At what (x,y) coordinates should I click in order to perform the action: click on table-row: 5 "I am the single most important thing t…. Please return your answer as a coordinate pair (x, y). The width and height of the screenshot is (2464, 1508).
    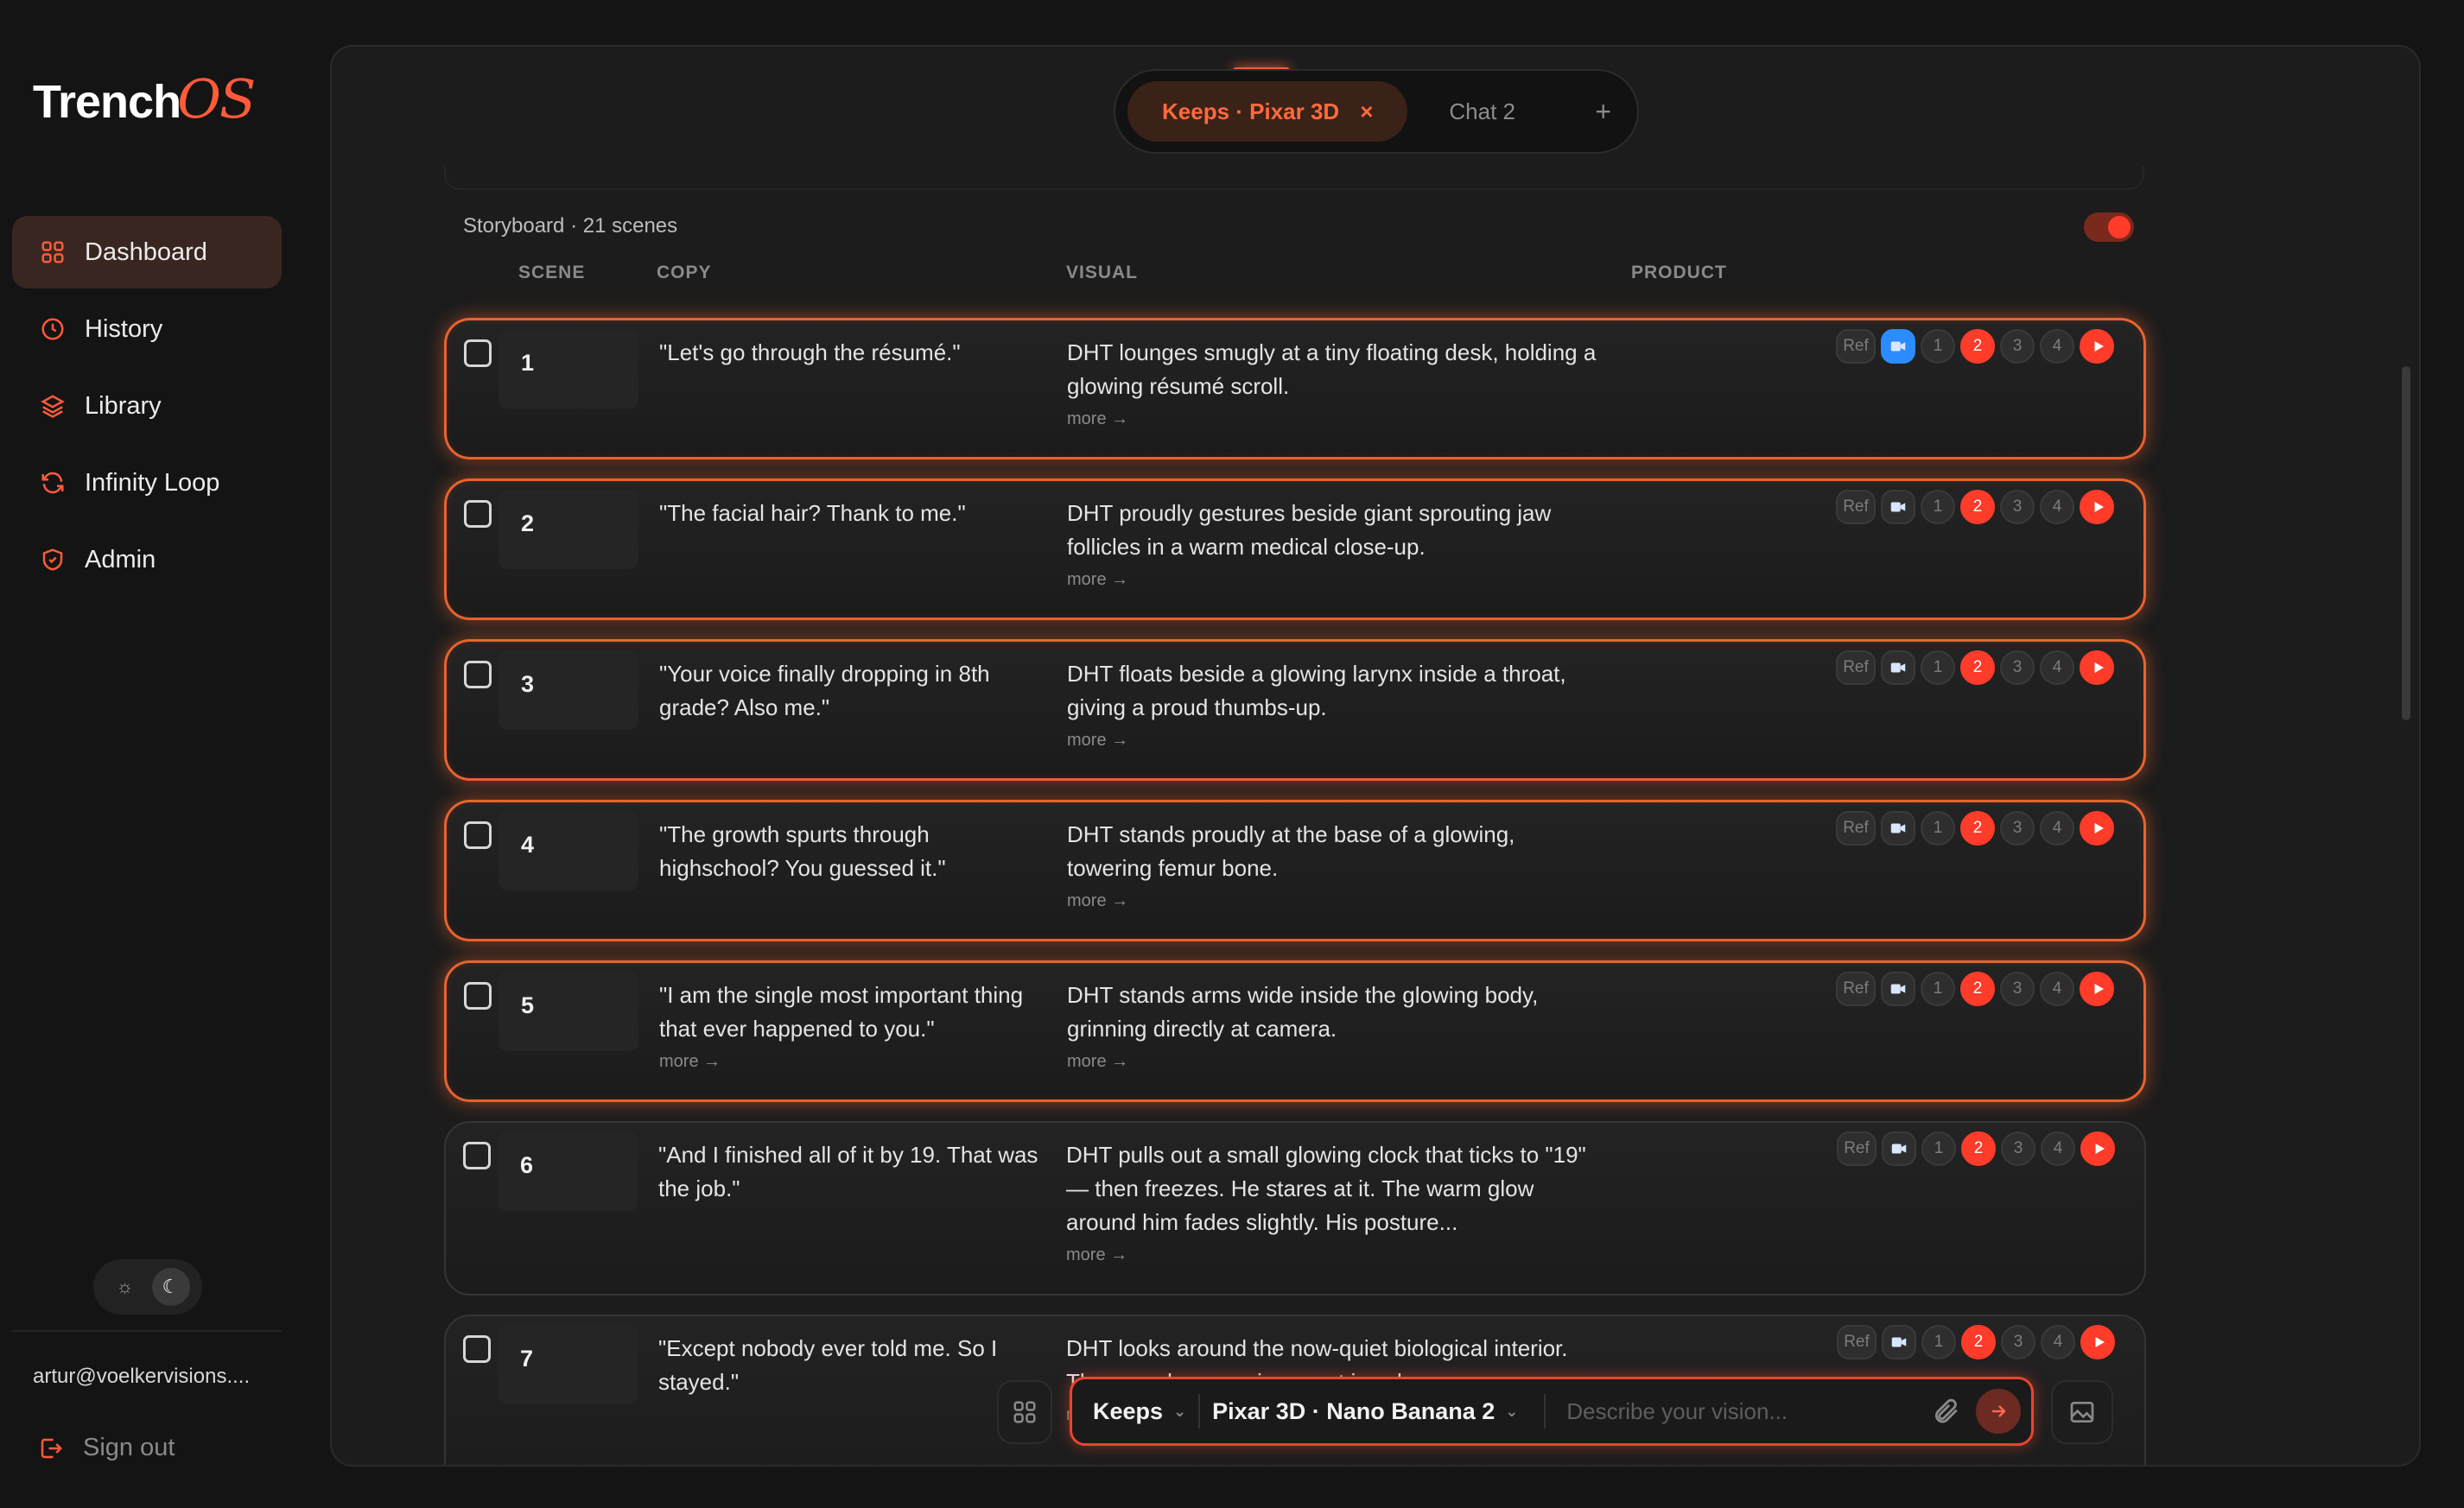
    Looking at the image, I should click on (1295, 1031).